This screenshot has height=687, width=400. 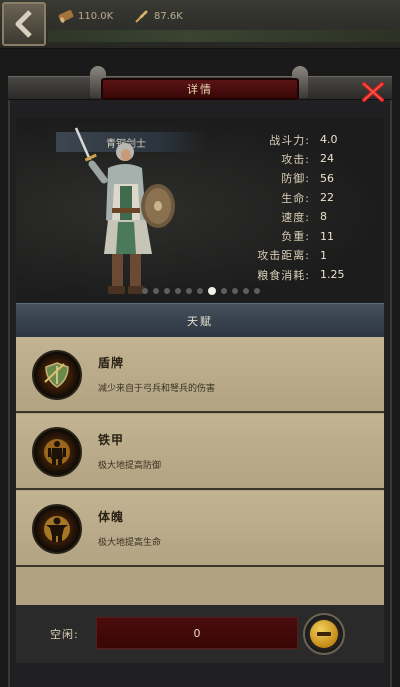 I want to click on talent-description: 减少来自于弓兵和弩兵的伤害, so click(x=157, y=389).